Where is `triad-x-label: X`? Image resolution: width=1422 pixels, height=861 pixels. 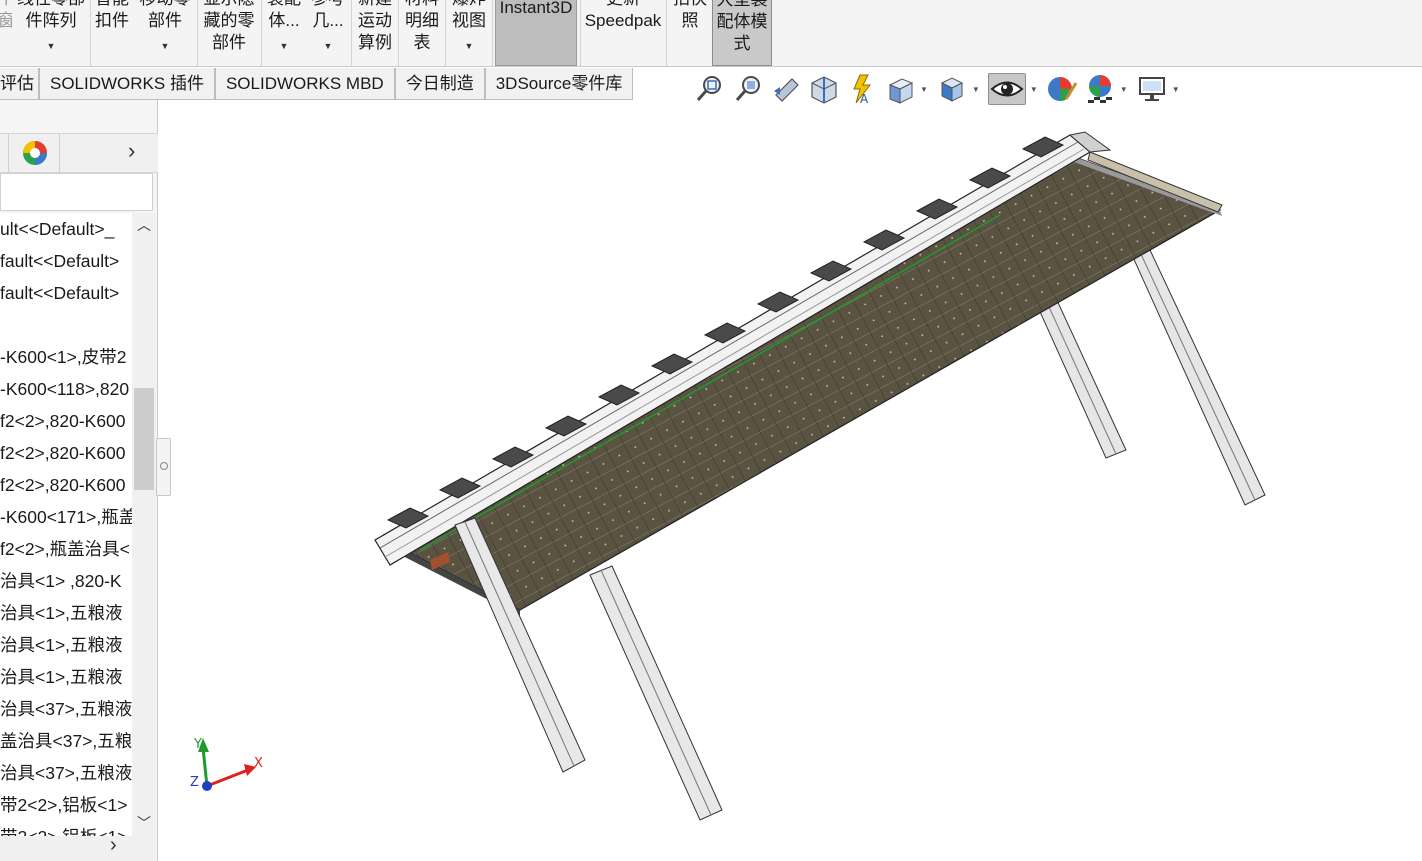
triad-x-label: X is located at coordinates (258, 763).